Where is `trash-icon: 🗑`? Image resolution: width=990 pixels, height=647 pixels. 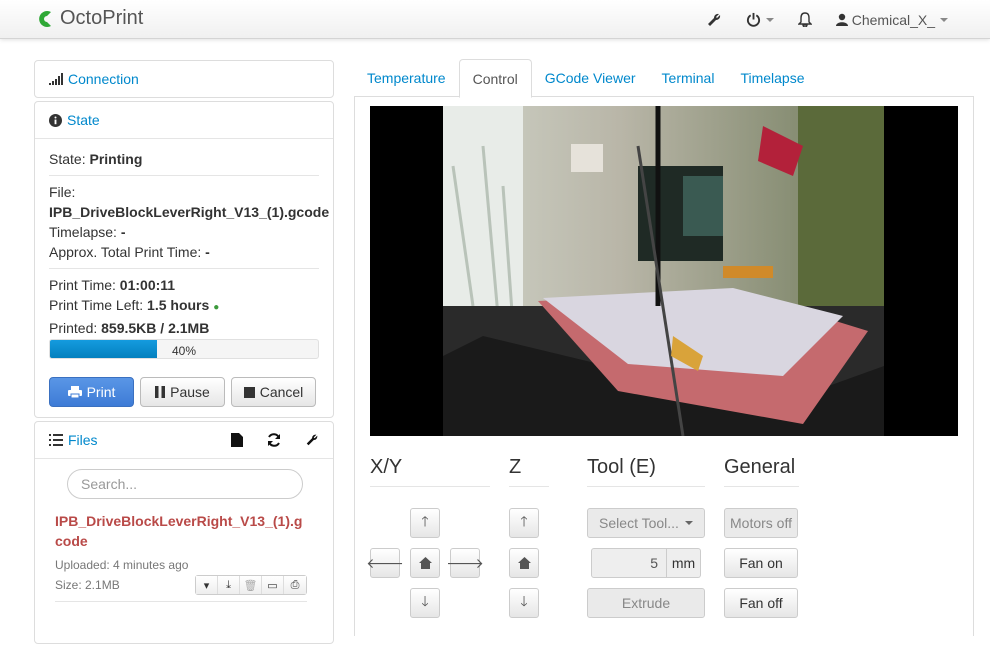
trash-icon: 🗑 is located at coordinates (251, 585).